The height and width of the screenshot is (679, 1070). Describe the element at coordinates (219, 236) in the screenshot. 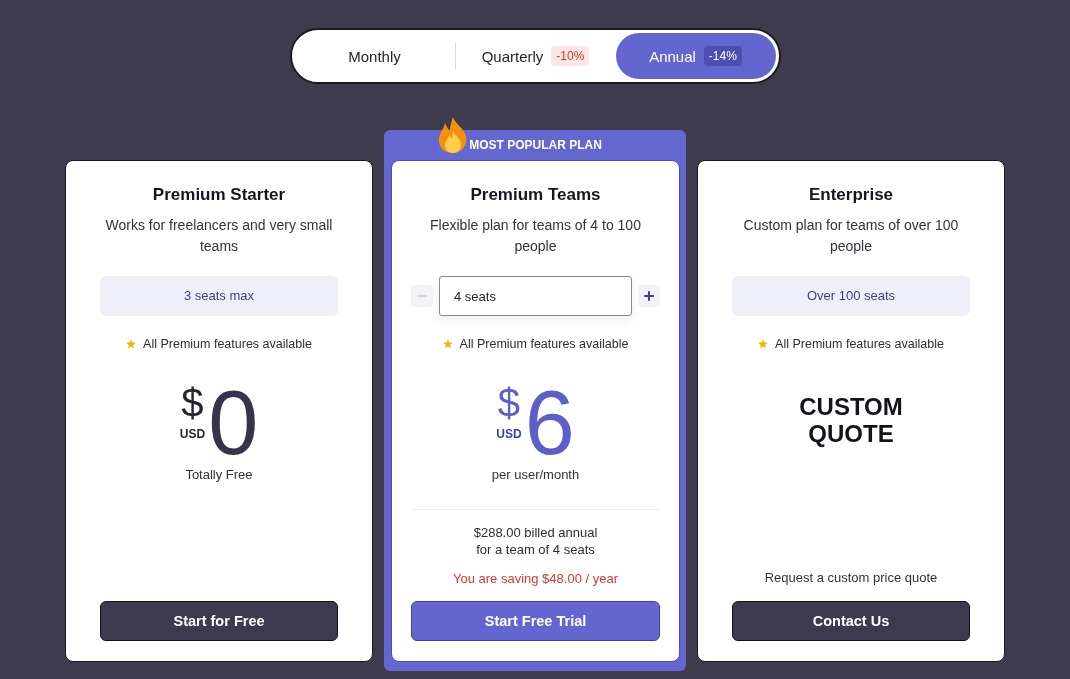

I see `plan-description: Works for freelancers and very small teams` at that location.